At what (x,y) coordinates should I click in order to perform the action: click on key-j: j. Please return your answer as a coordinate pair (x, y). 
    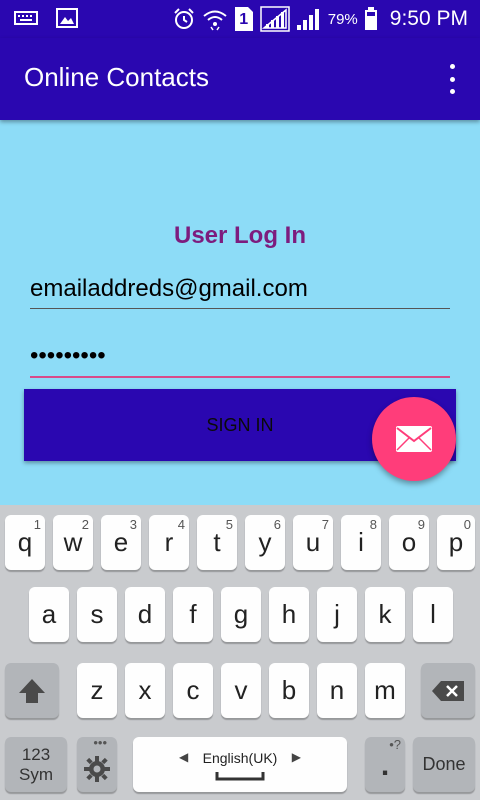
    Looking at the image, I should click on (337, 614).